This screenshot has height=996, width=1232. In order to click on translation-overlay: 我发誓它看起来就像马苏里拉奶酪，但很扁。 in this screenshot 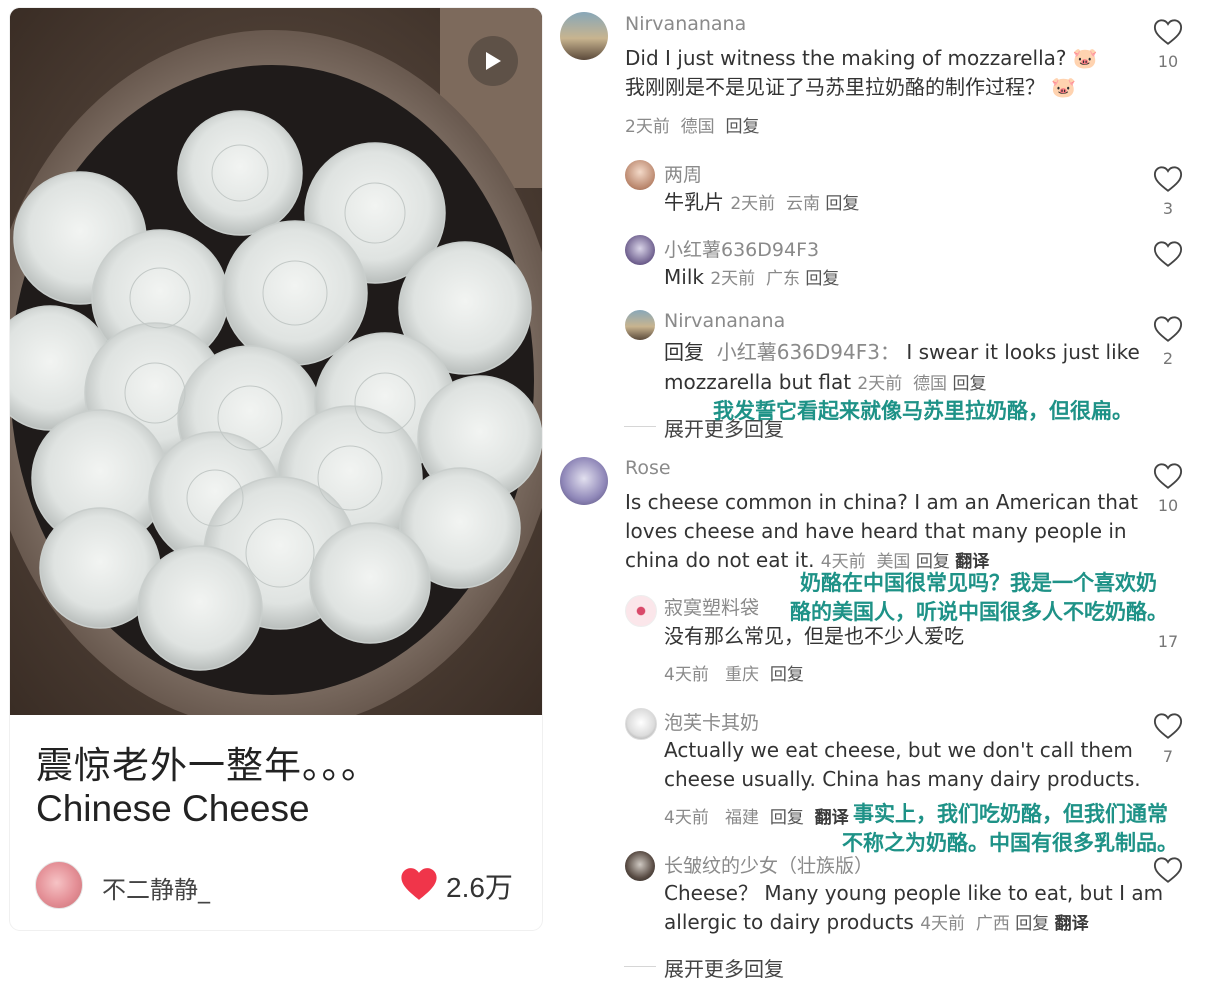, I will do `click(923, 411)`.